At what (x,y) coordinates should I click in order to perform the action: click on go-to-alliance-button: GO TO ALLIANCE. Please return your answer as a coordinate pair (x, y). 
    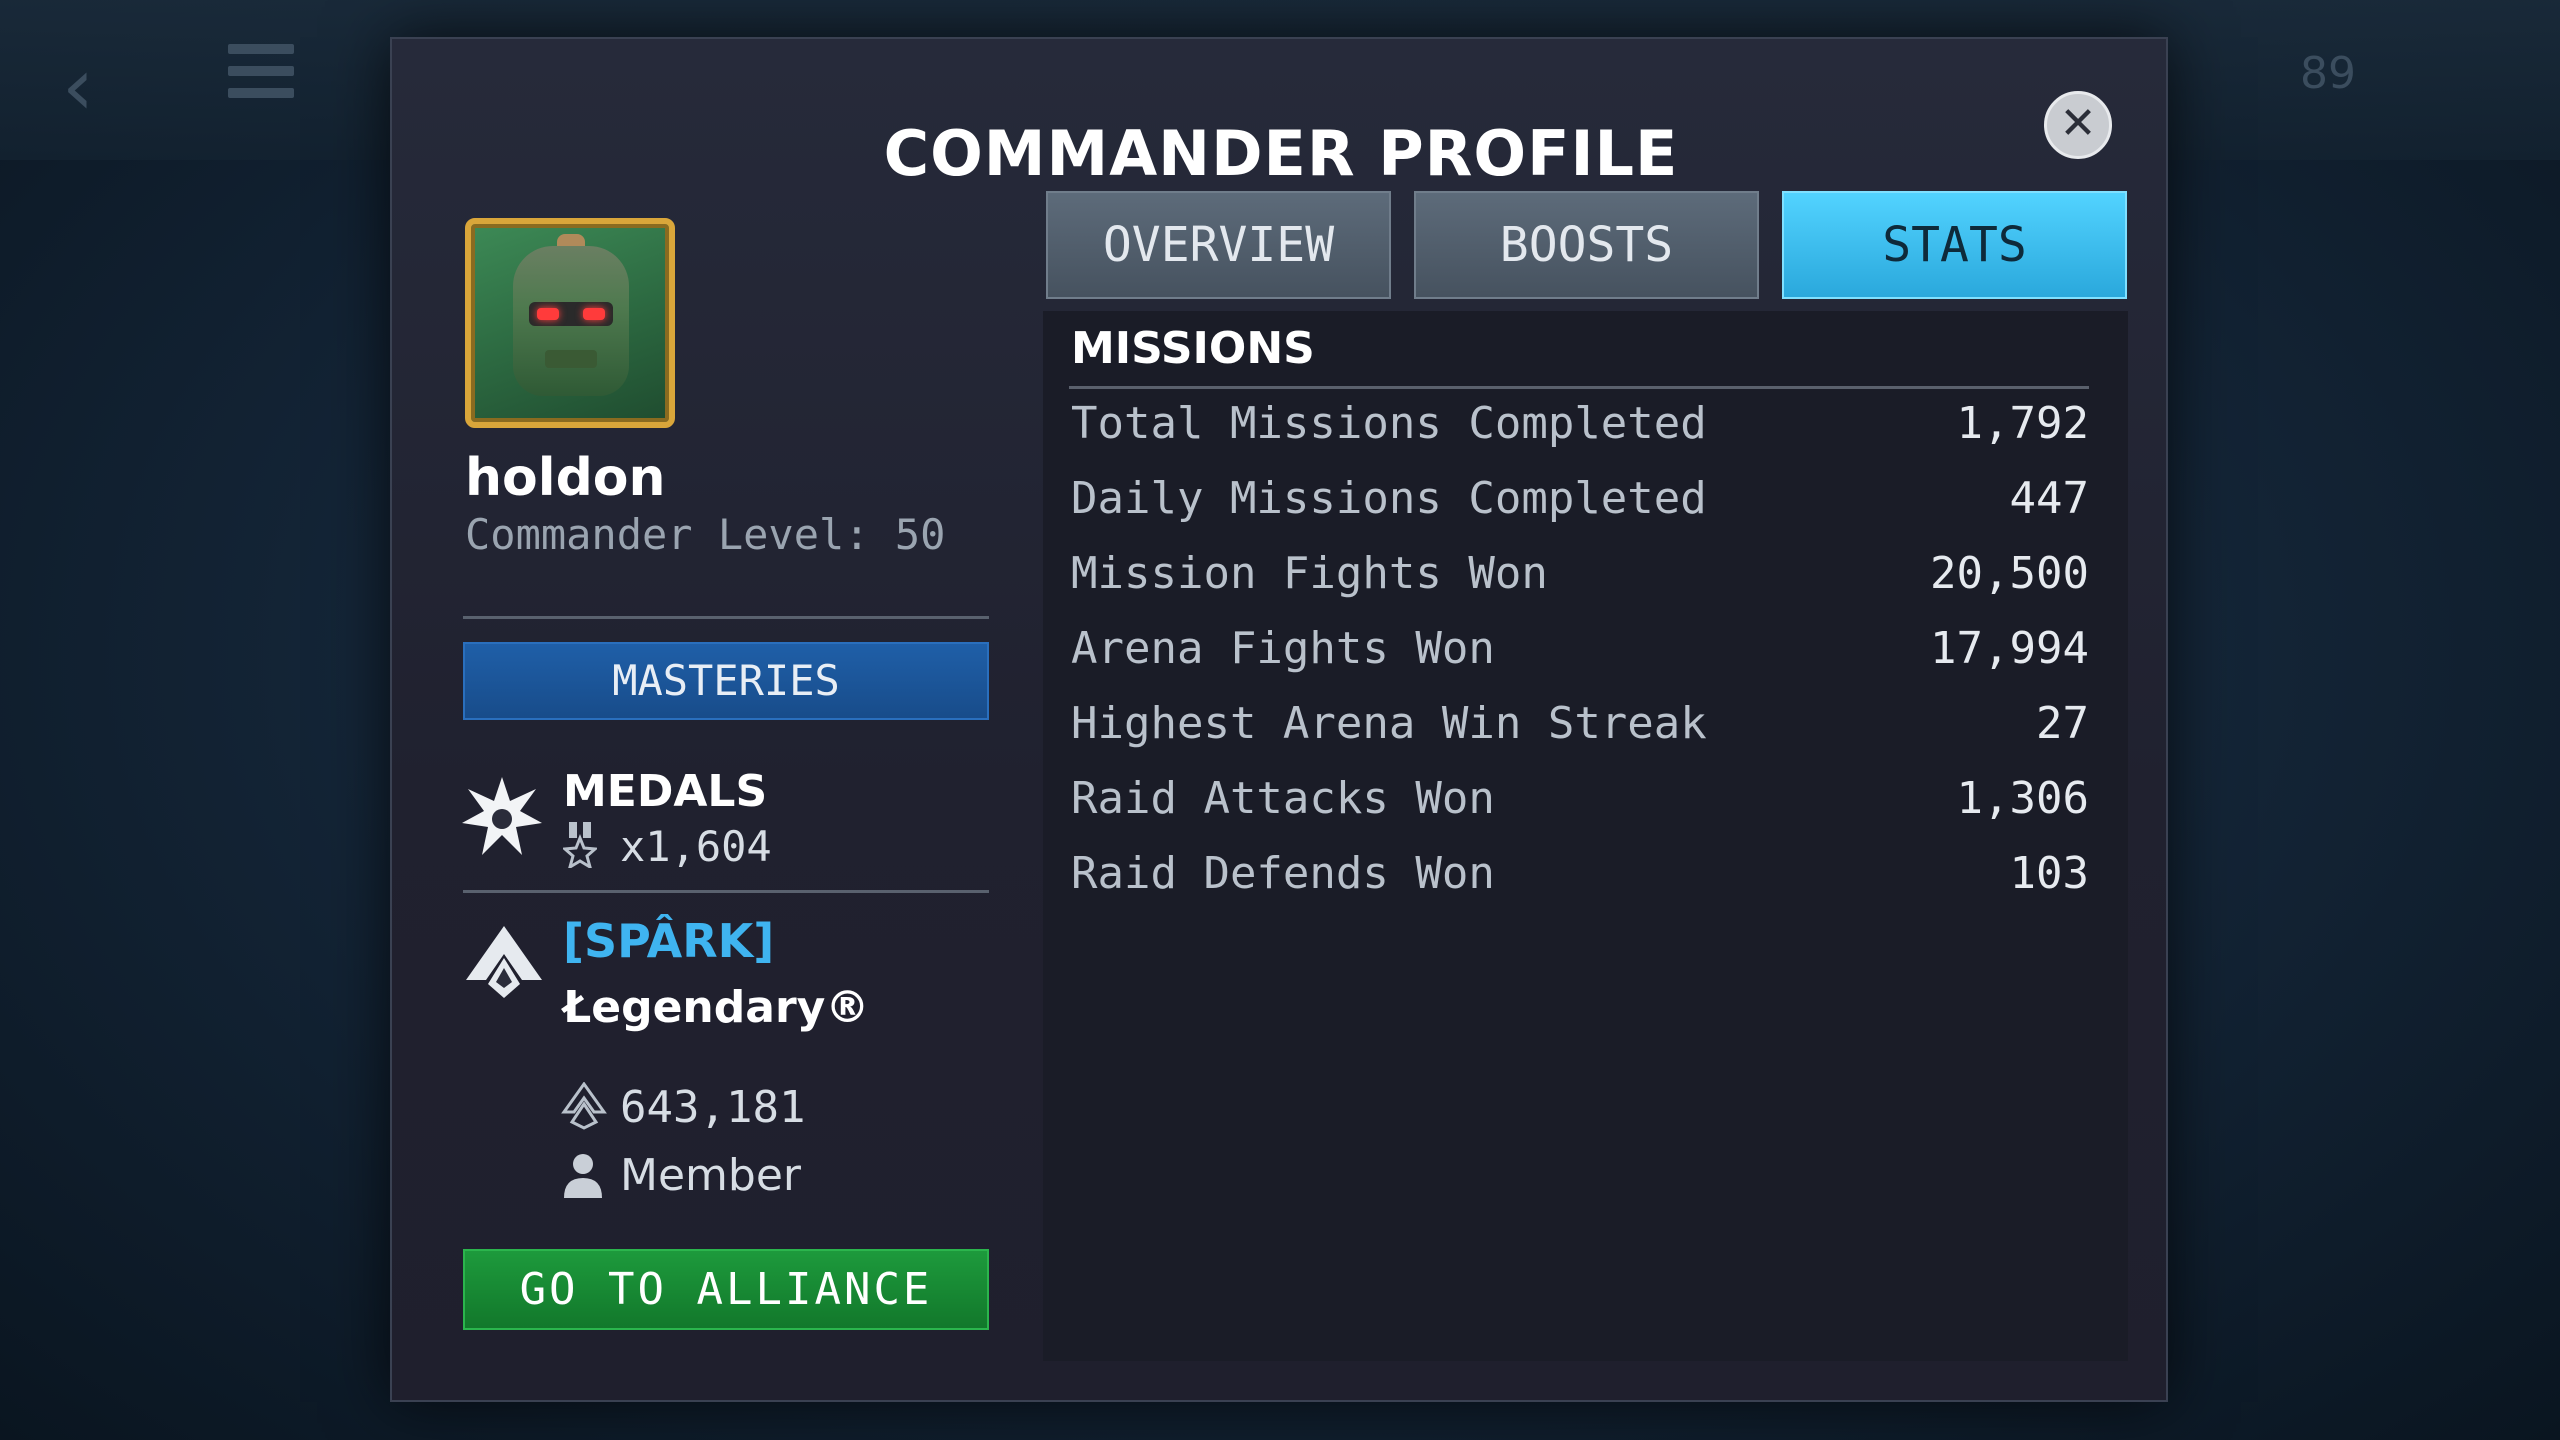
    Looking at the image, I should click on (726, 1289).